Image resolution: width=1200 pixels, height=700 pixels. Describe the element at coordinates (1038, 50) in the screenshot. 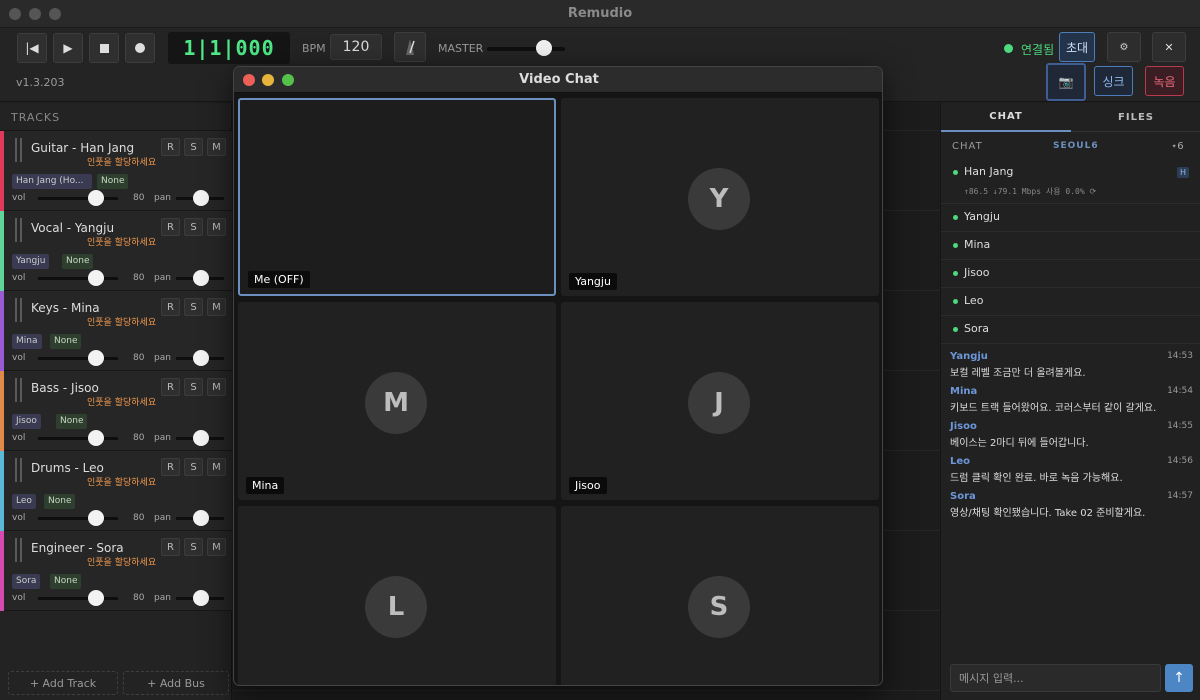

I see `connection-status: 연결됨` at that location.